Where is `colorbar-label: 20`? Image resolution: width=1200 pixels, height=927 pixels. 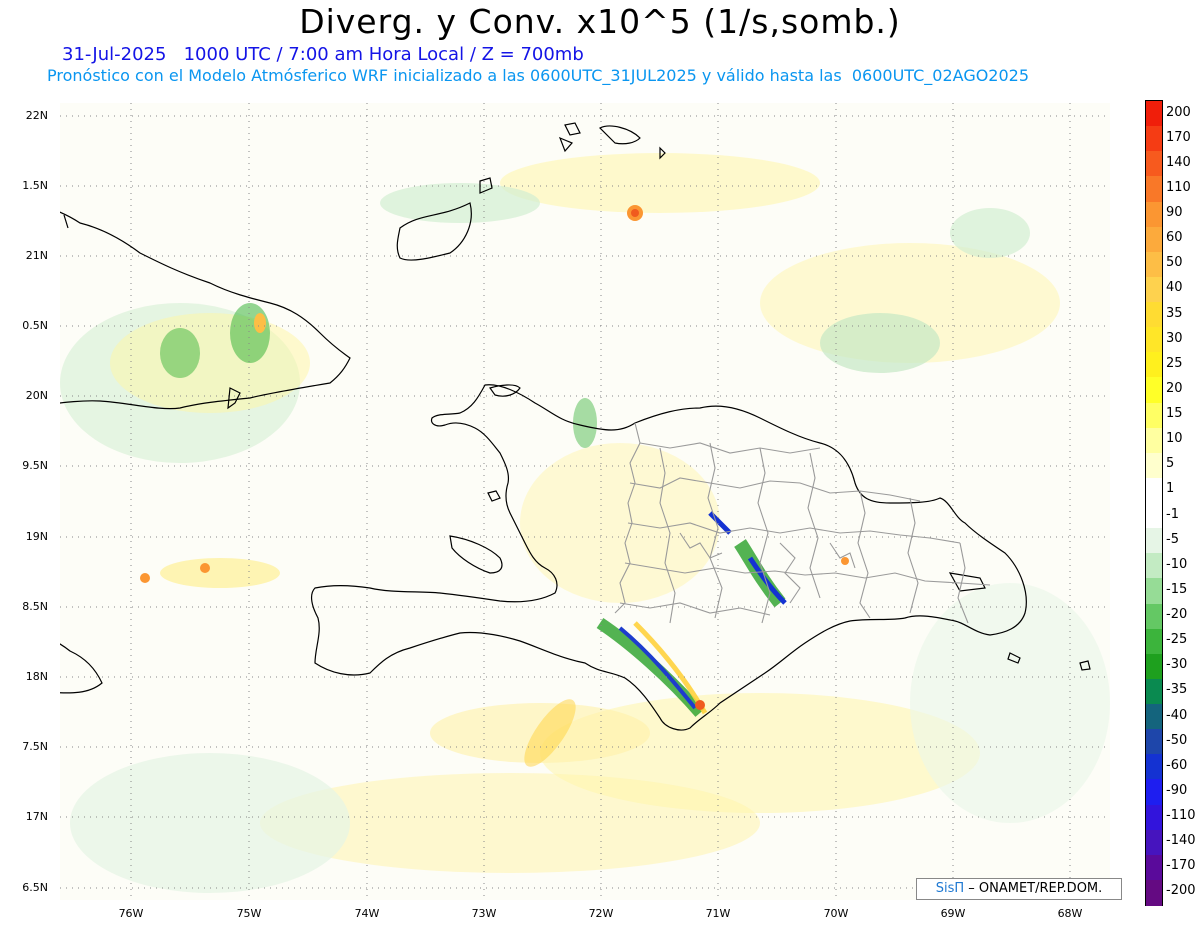
colorbar-label: 20 is located at coordinates (1174, 388).